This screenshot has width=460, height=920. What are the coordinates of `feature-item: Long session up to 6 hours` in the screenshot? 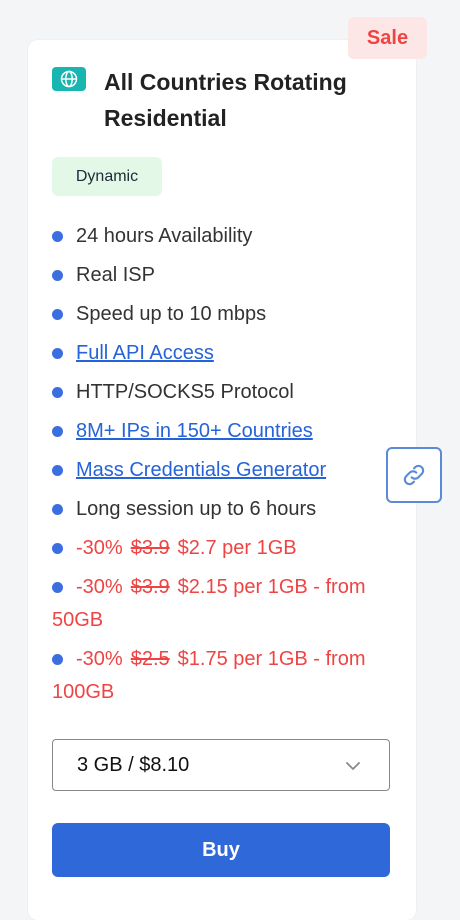 It's located at (212, 509).